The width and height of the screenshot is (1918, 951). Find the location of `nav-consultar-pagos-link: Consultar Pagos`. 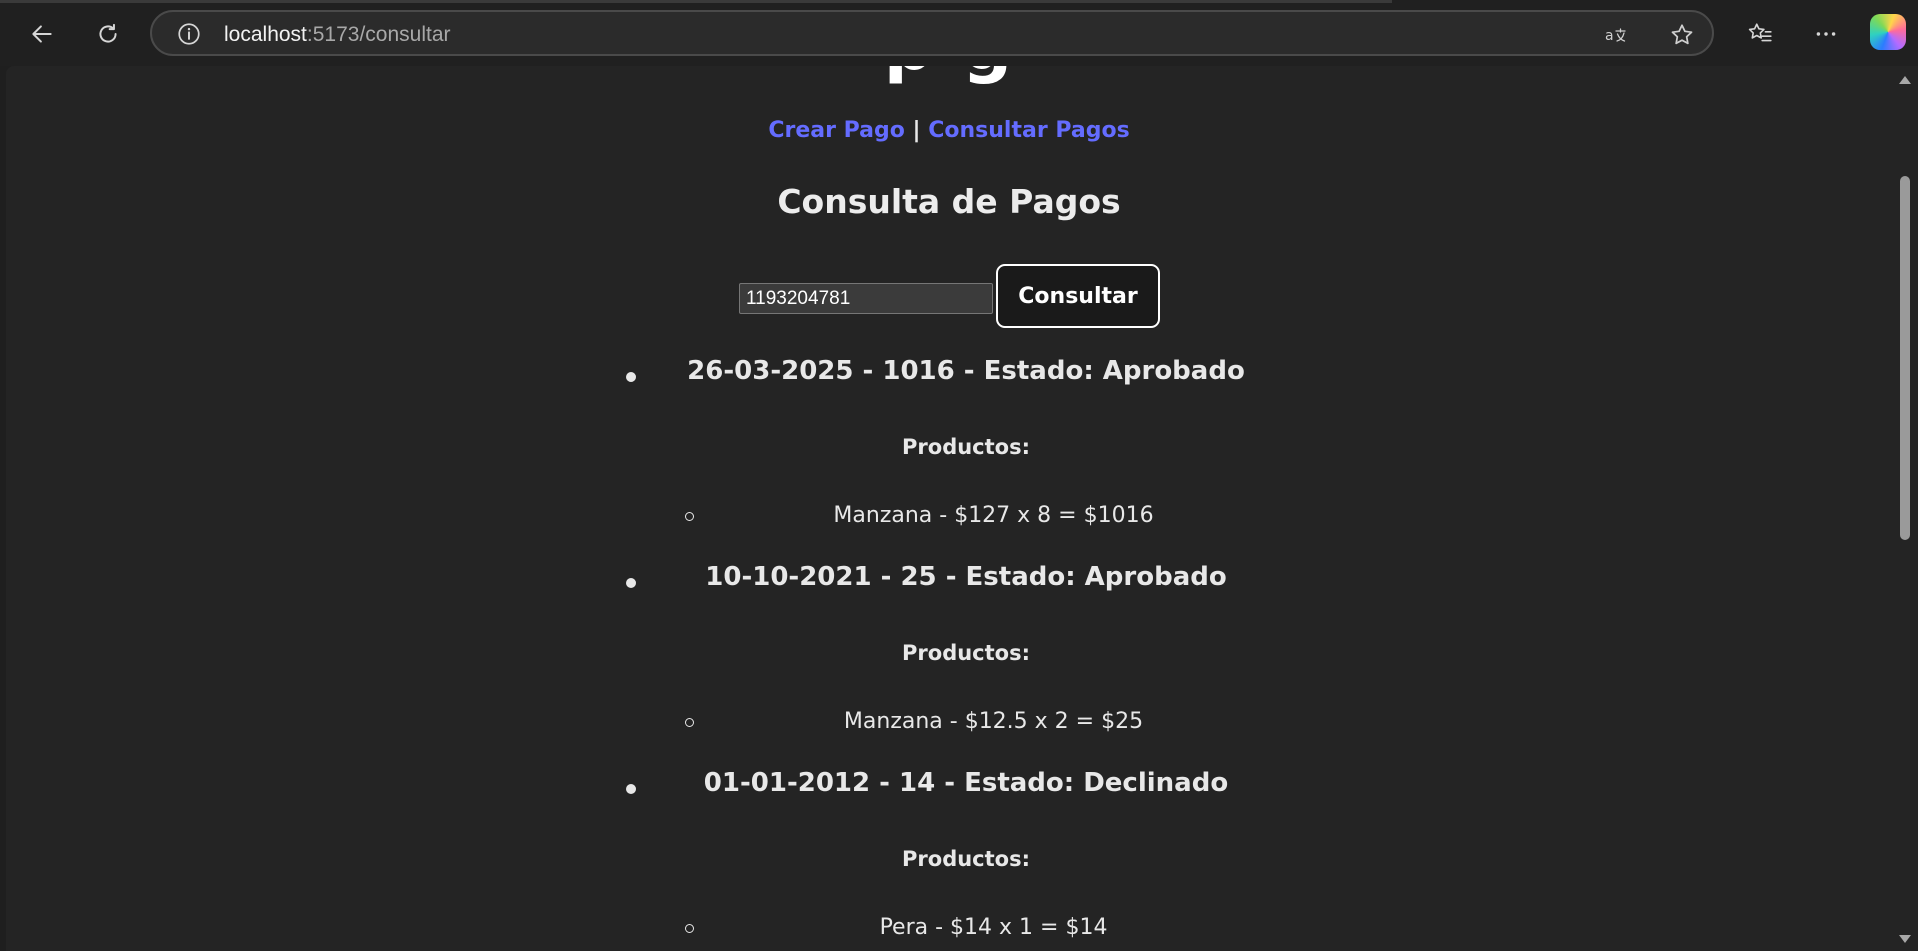

nav-consultar-pagos-link: Consultar Pagos is located at coordinates (1028, 130).